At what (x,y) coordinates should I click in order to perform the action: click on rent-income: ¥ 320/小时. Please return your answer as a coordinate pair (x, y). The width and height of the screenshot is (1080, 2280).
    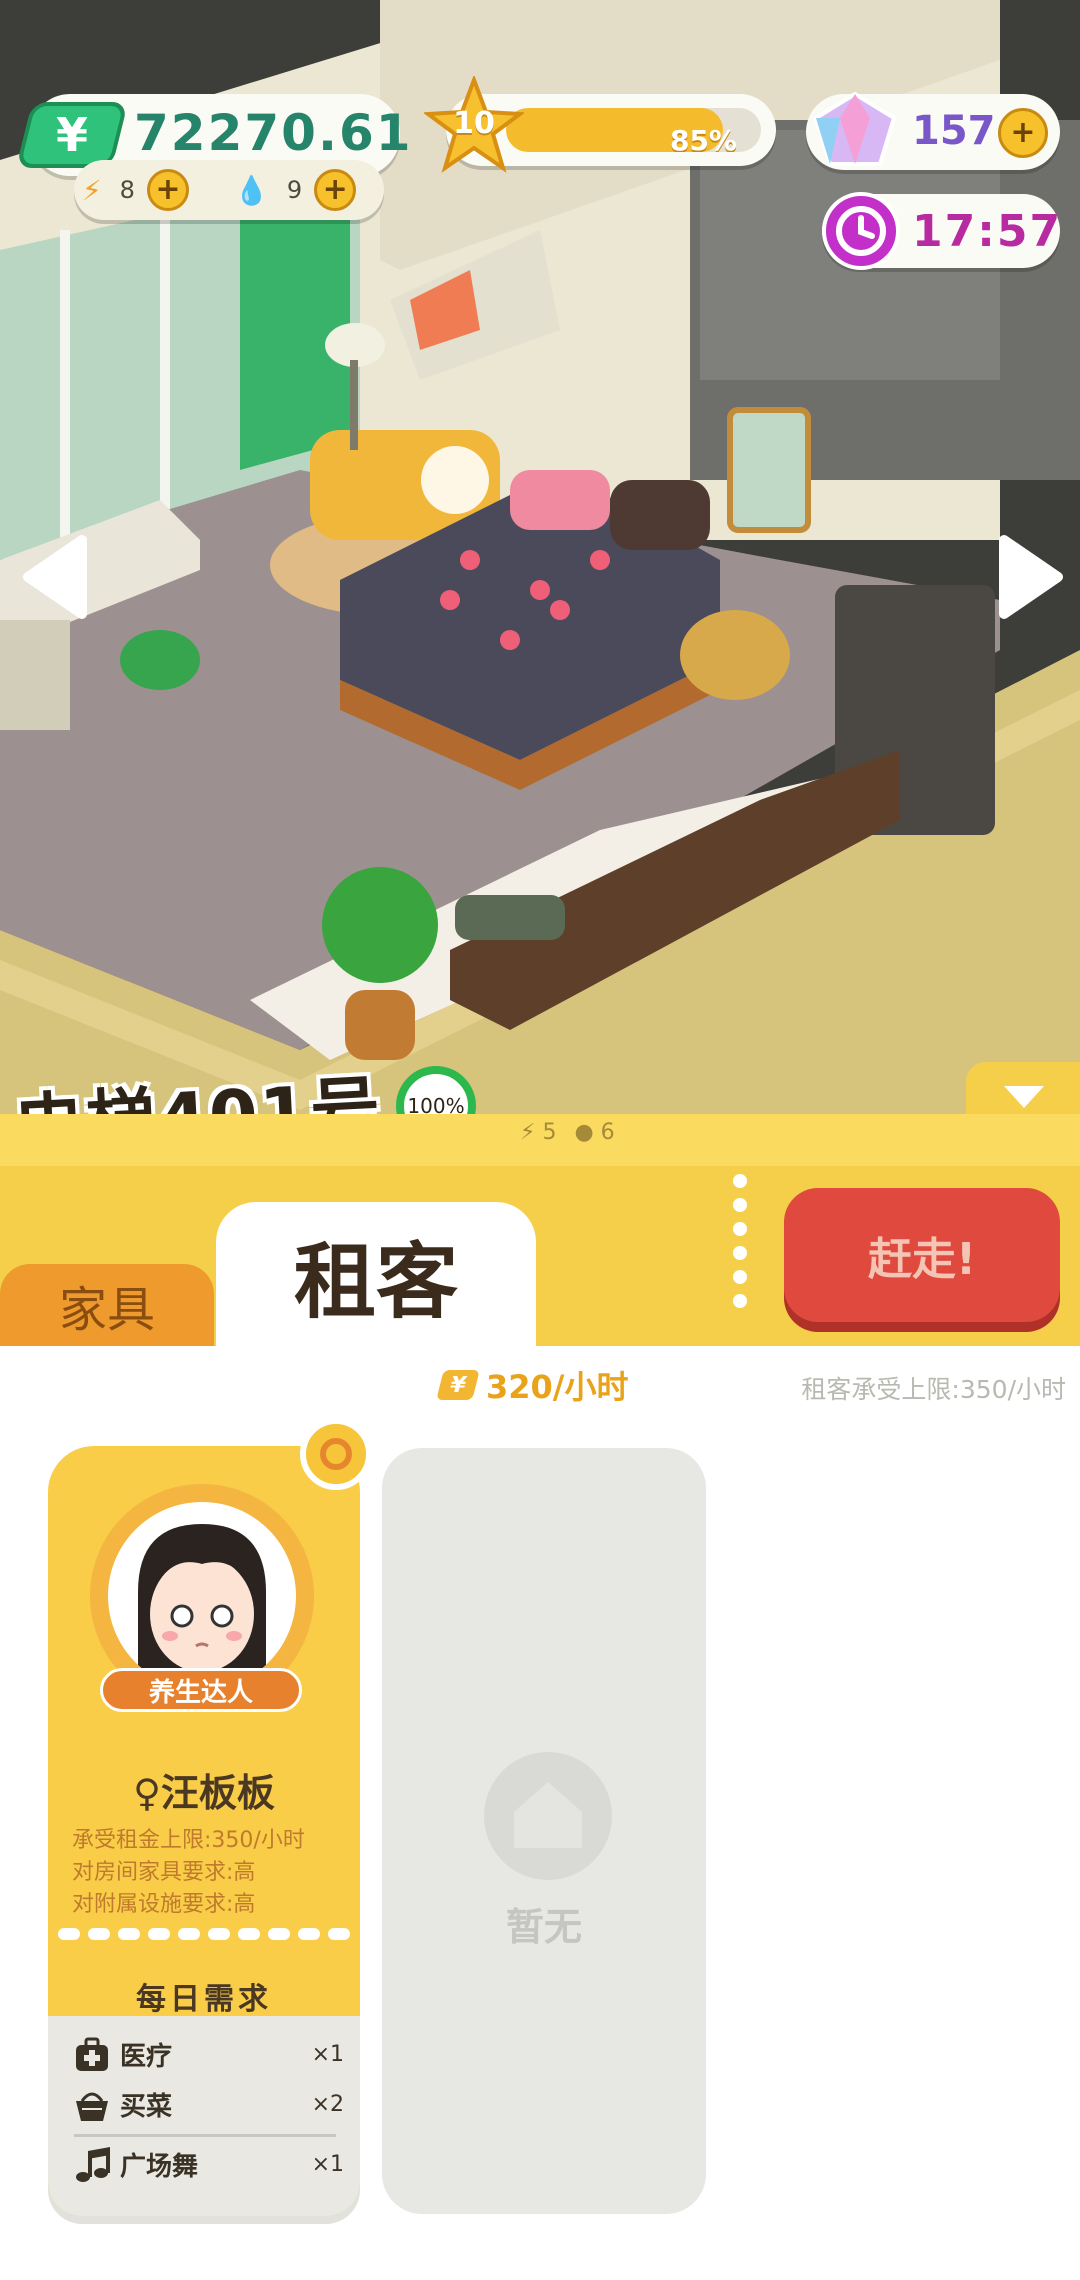
    Looking at the image, I should click on (532, 1385).